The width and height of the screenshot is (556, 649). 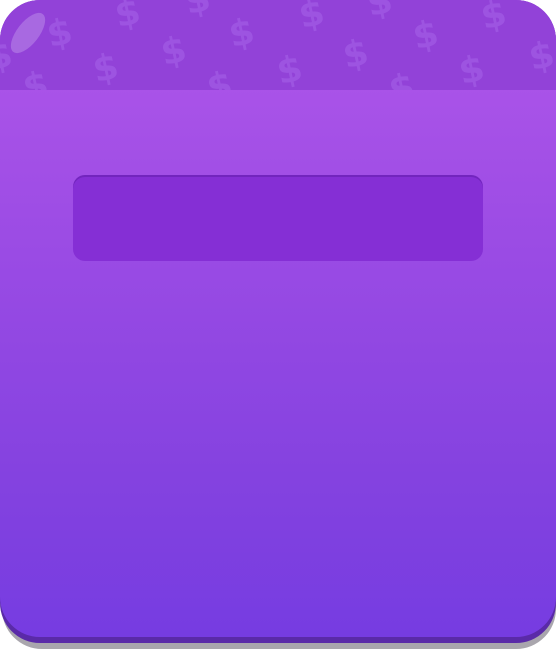 I want to click on card-header-band: $ $ $ $ $ $ $ $ $ $ $ $ $ $ $ $ $ $, so click(x=278, y=45).